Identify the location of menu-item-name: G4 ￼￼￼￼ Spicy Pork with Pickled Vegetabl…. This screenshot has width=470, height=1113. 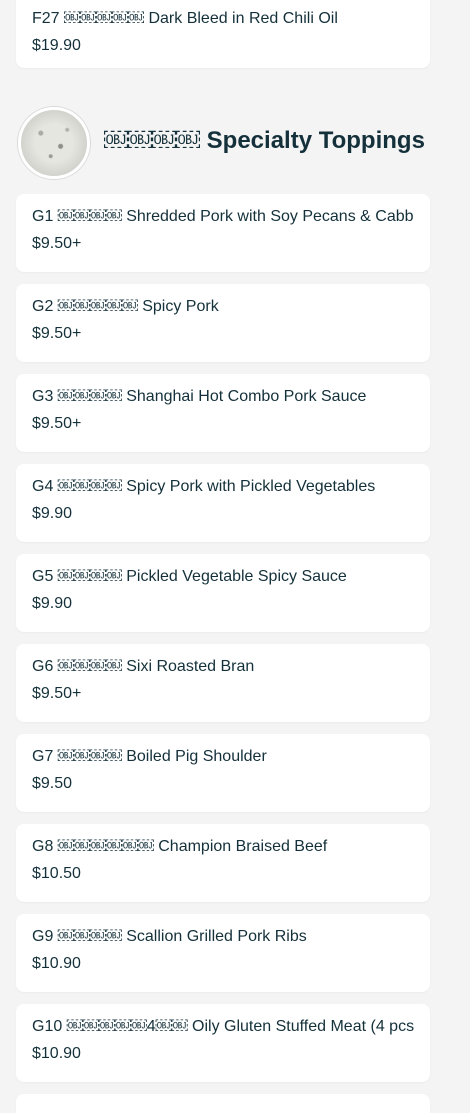
(204, 486).